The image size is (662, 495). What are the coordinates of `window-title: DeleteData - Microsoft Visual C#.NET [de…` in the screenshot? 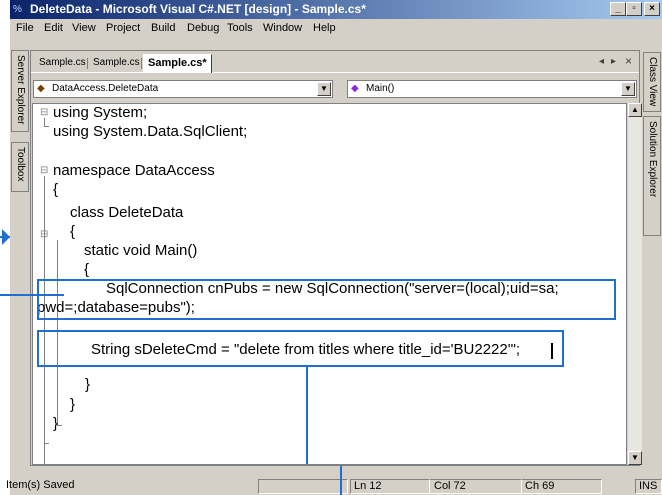 It's located at (198, 9).